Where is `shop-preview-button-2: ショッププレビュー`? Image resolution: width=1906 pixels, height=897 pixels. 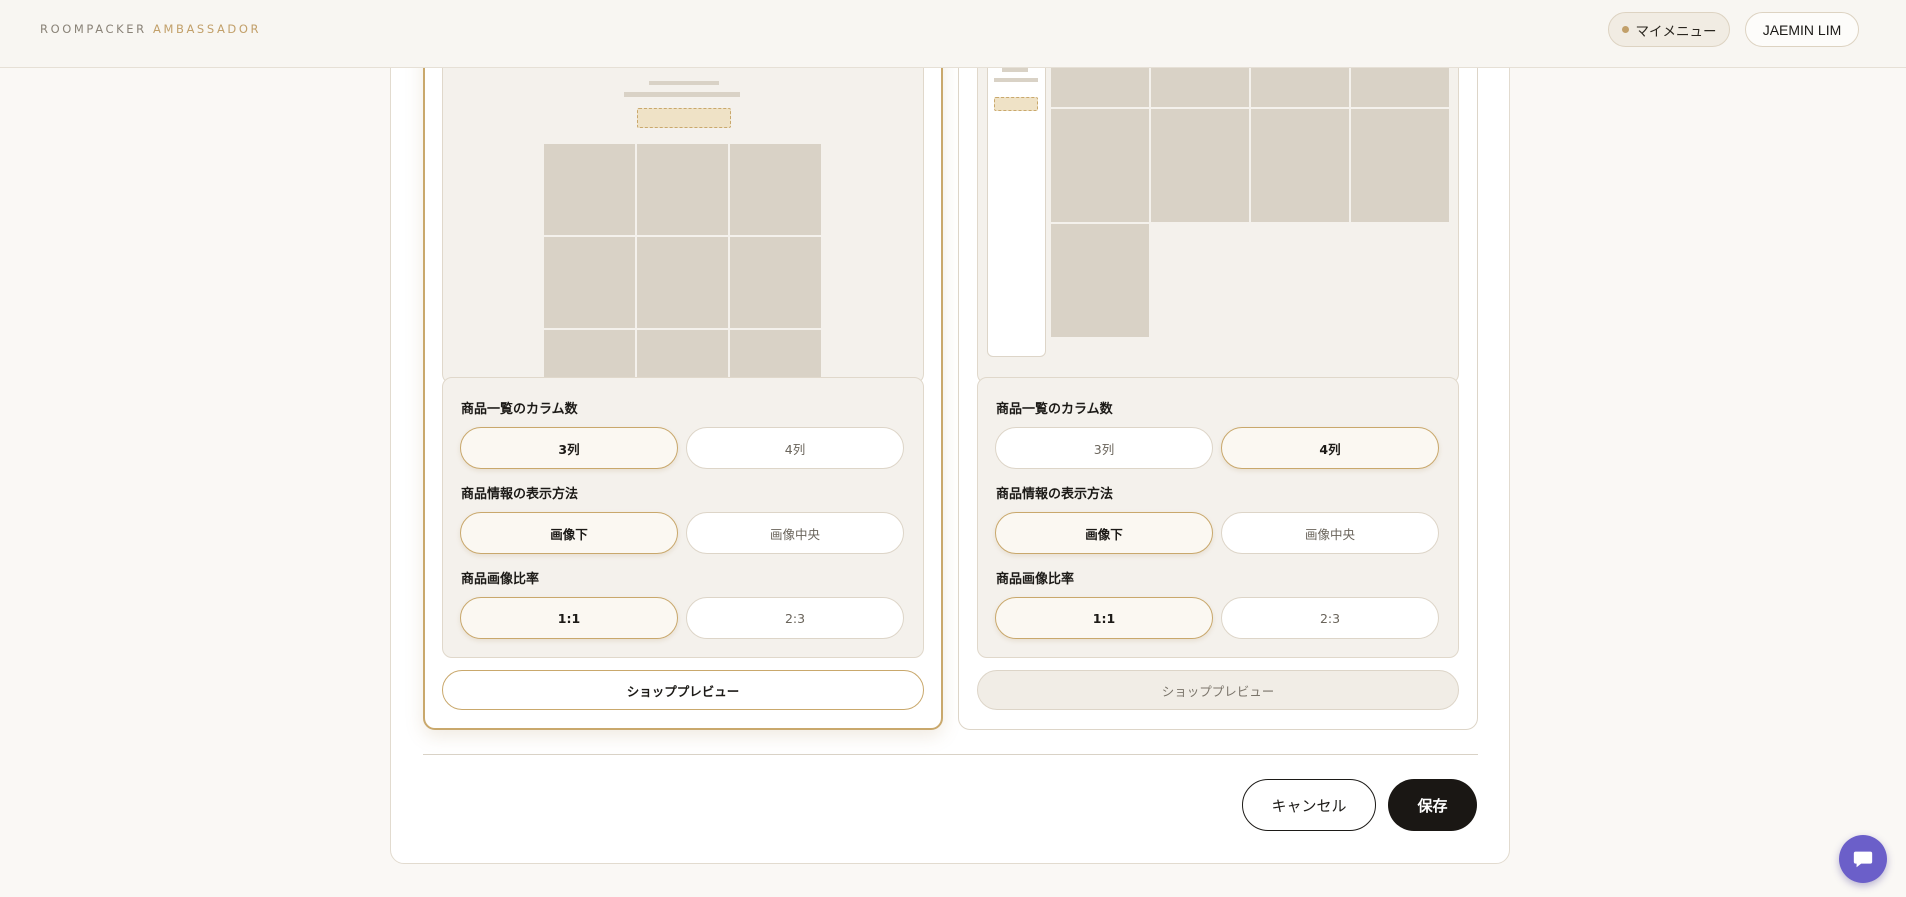 shop-preview-button-2: ショッププレビュー is located at coordinates (1218, 690).